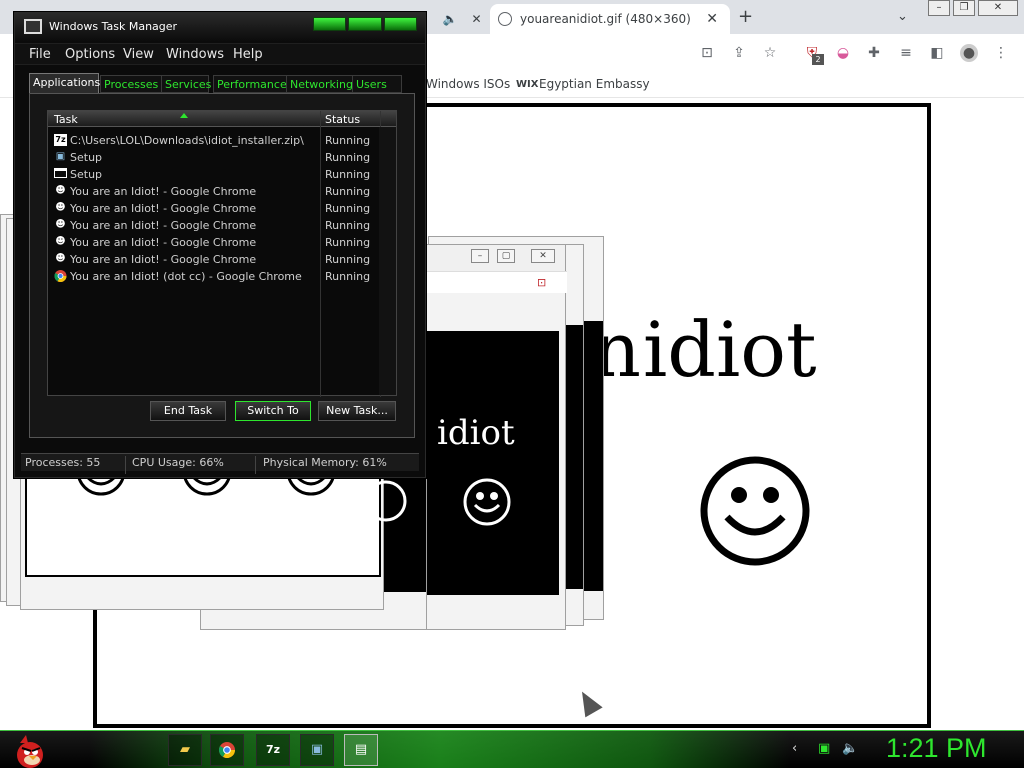  What do you see at coordinates (188, 411) in the screenshot?
I see `end-task-button: End Task` at bounding box center [188, 411].